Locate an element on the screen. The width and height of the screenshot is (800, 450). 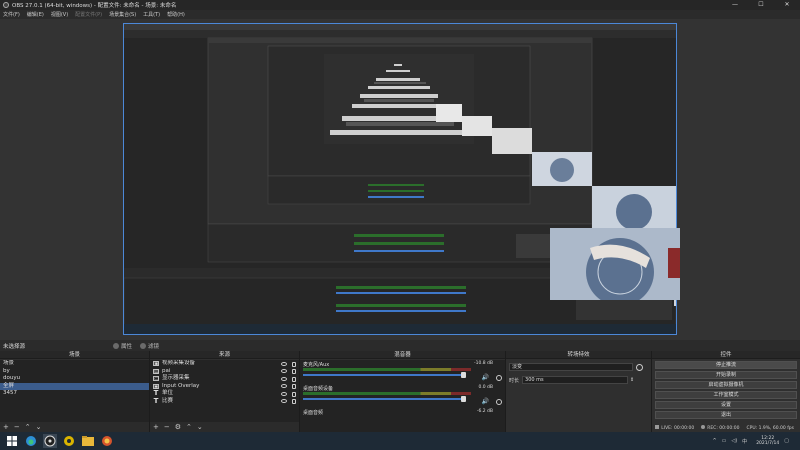
obs-taskbar-icon is located at coordinates (50, 441).